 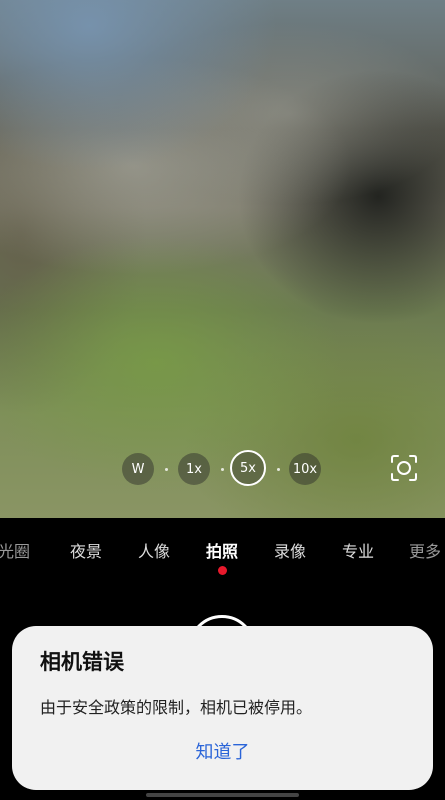 What do you see at coordinates (138, 469) in the screenshot?
I see `zoom-wide-button: W` at bounding box center [138, 469].